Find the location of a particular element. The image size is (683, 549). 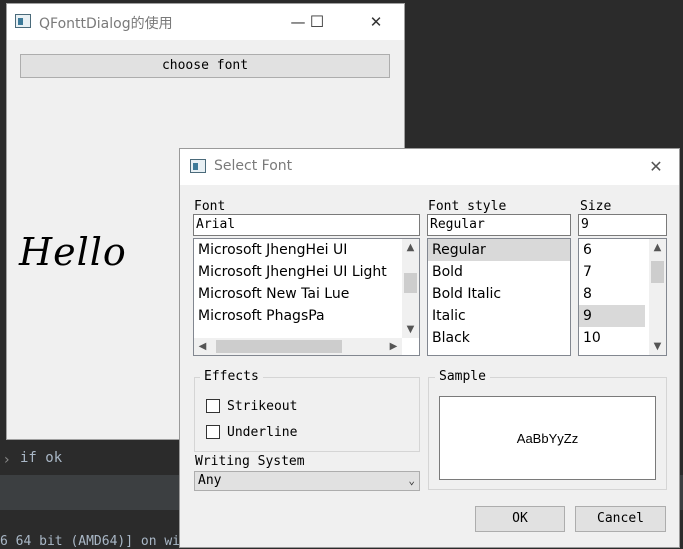

chevron-down-icon: ⌄ is located at coordinates (411, 480).